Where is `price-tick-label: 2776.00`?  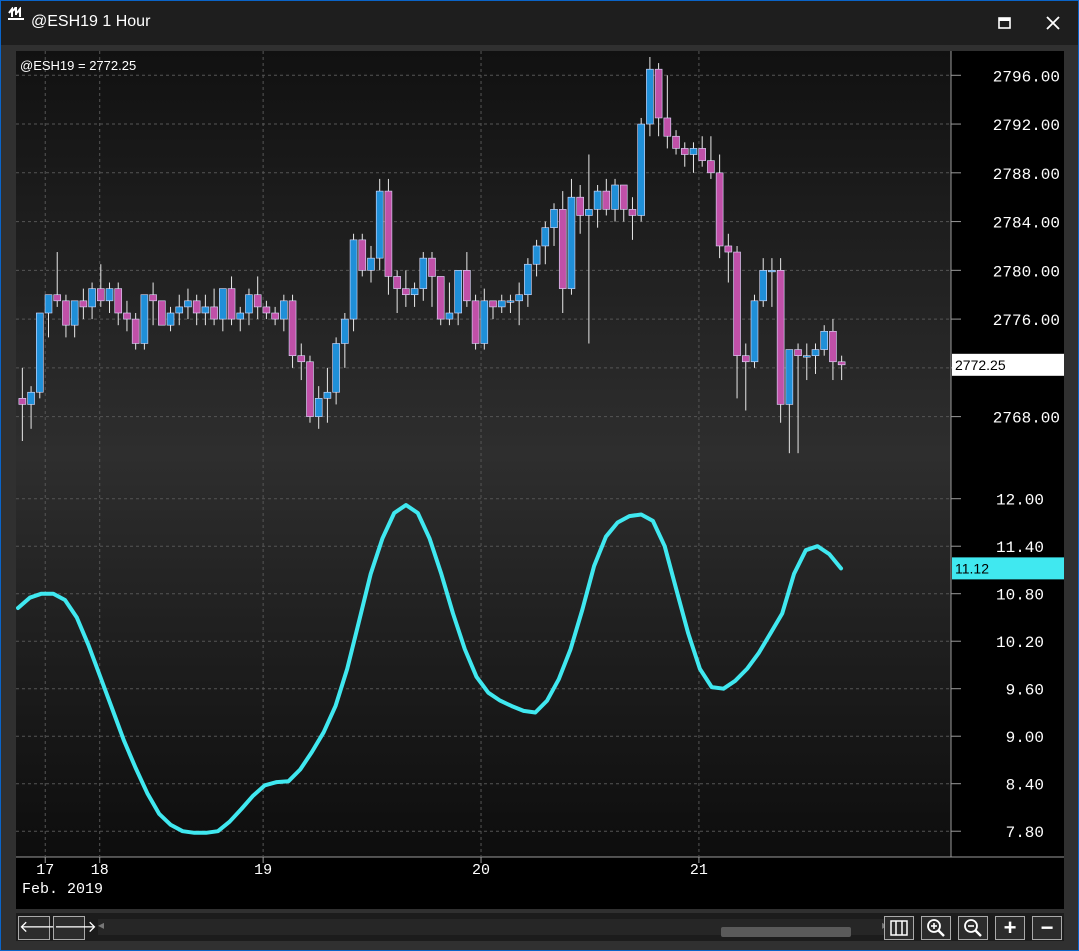 price-tick-label: 2776.00 is located at coordinates (1026, 321).